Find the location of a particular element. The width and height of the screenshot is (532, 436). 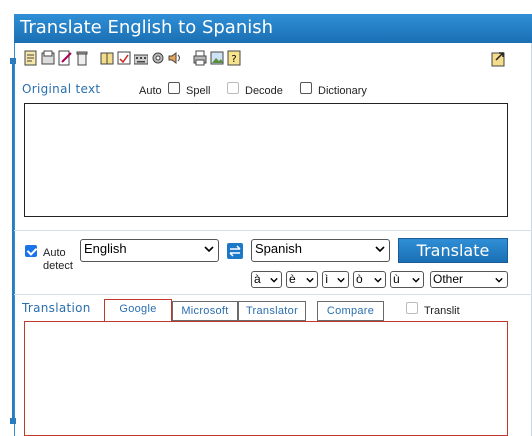

speaker-icon is located at coordinates (175, 58).